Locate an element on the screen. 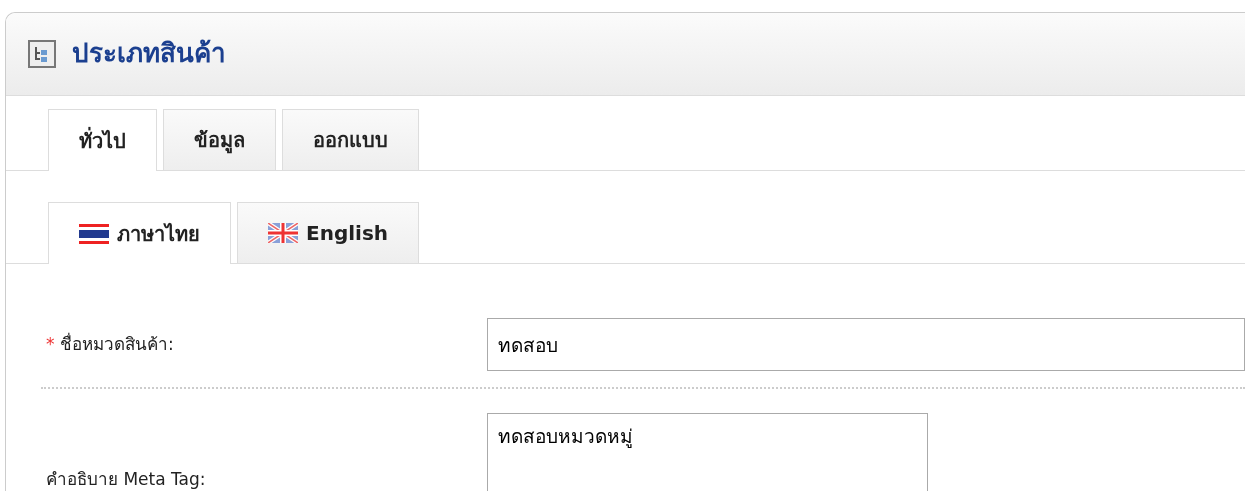 The height and width of the screenshot is (491, 1245). label-text: คำอธิบาย Meta Tag: is located at coordinates (126, 479).